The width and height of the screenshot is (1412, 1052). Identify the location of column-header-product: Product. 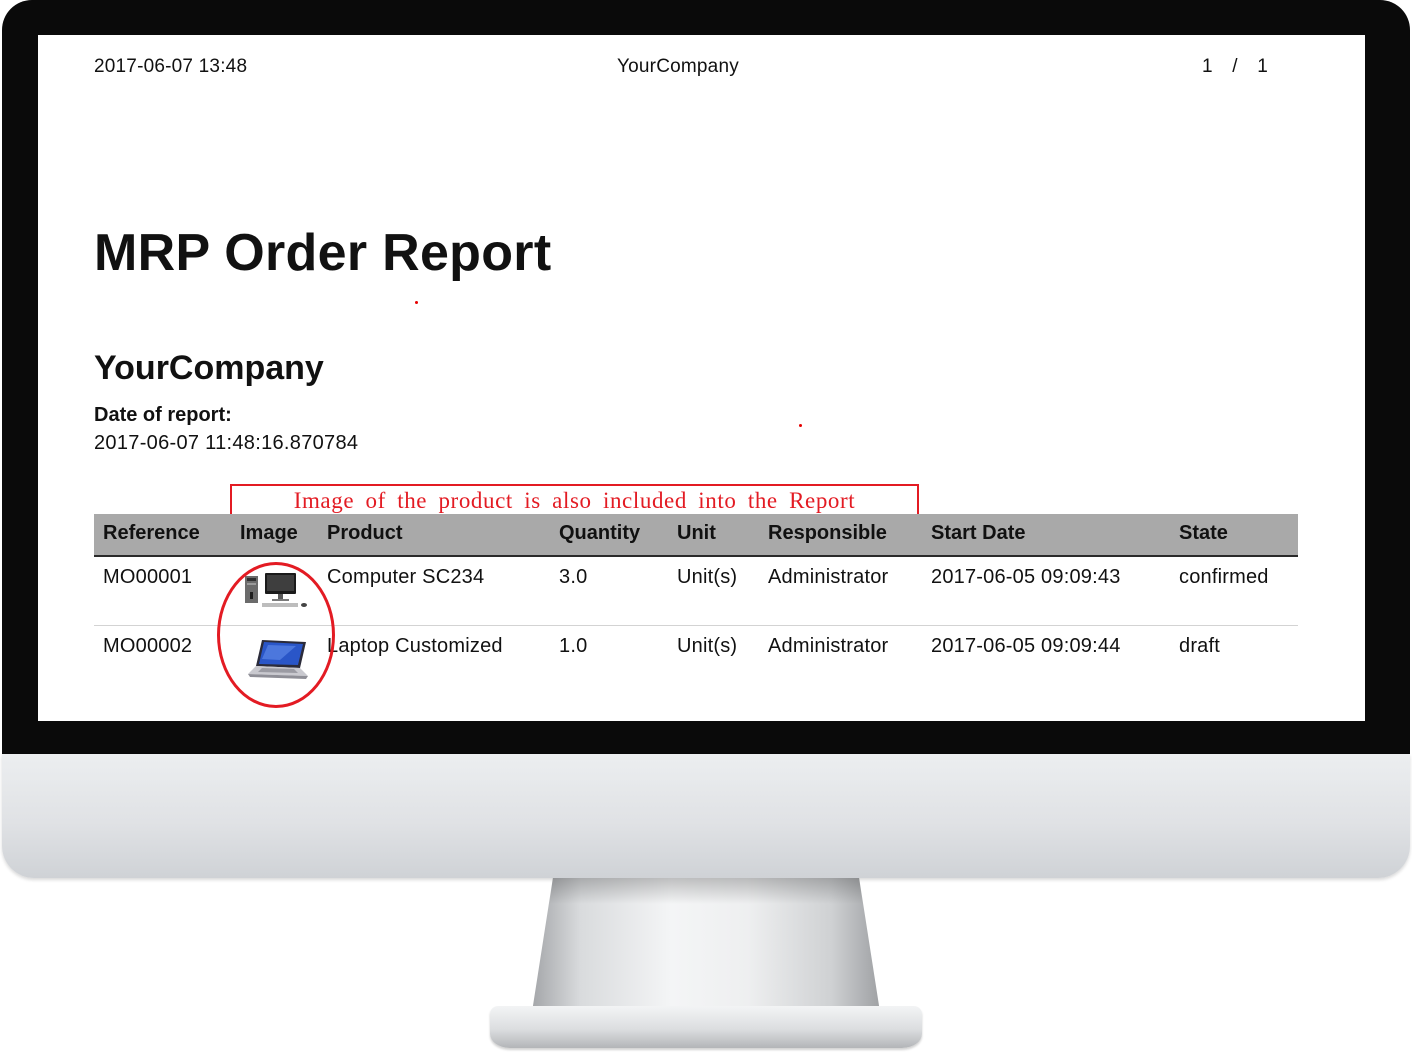
(365, 533).